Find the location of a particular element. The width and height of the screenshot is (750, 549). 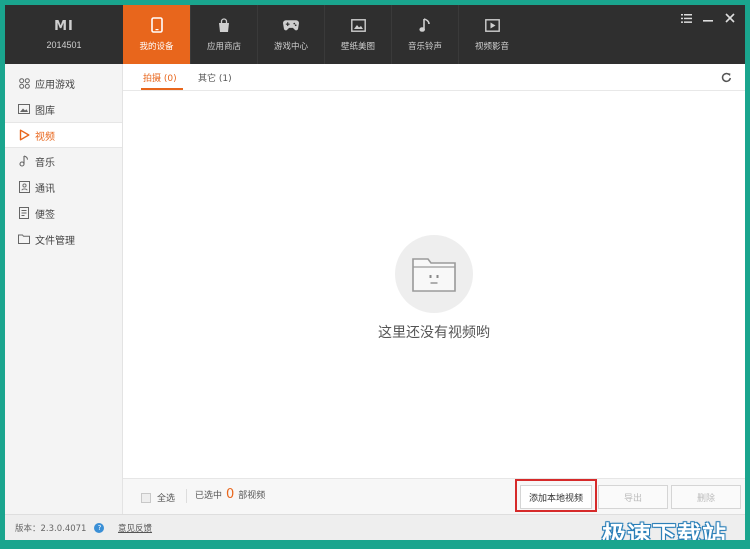

tab-music-ringtones: 音乐铃声 is located at coordinates (424, 34).